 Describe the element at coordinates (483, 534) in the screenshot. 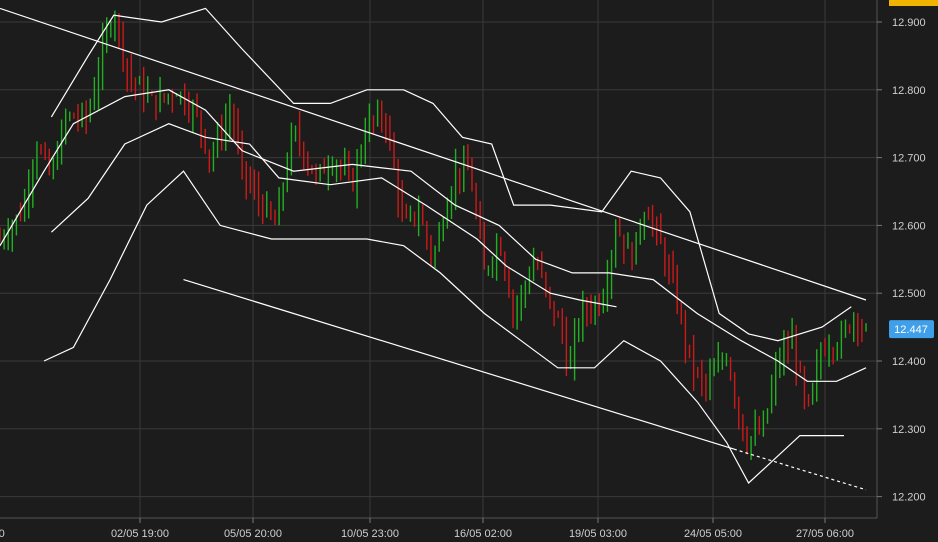

I see `time-tick-label: 16/05 02:00` at that location.